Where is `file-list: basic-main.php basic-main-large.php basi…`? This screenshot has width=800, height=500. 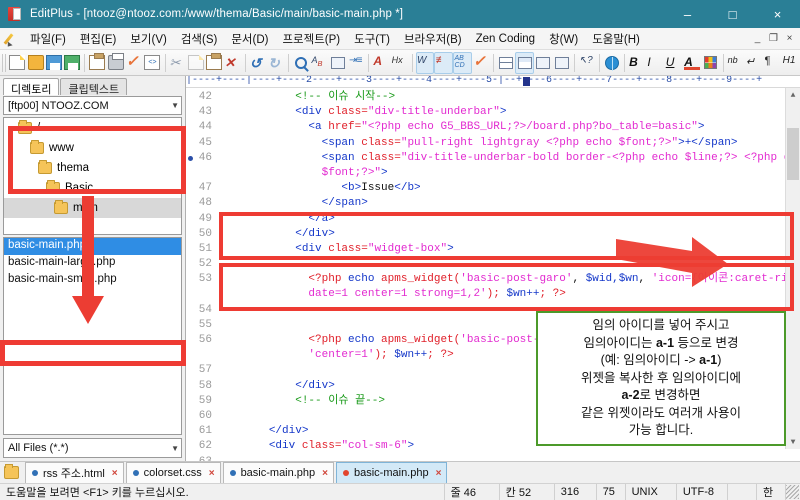 file-list: basic-main.php basic-main-large.php basi… is located at coordinates (92, 336).